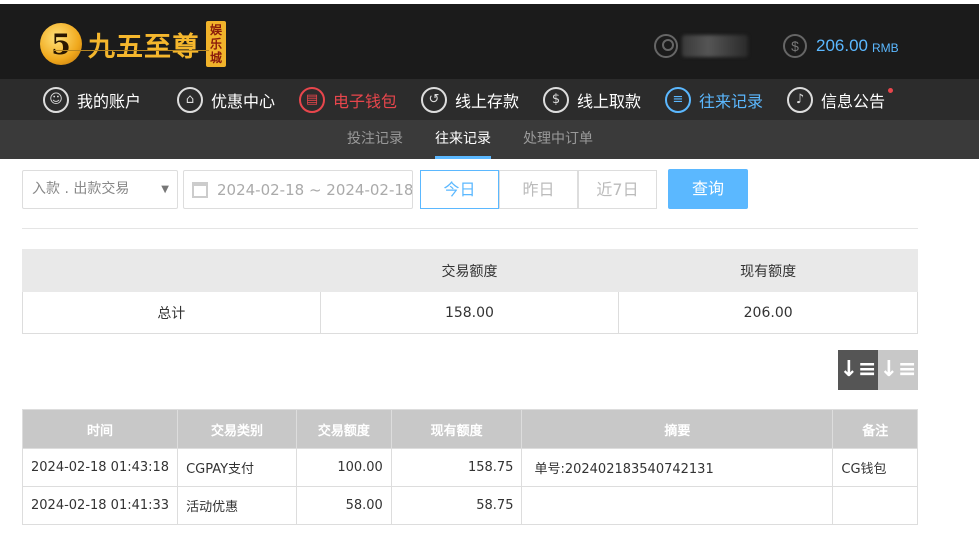  What do you see at coordinates (556, 99) in the screenshot?
I see `withdraw-icon: $` at bounding box center [556, 99].